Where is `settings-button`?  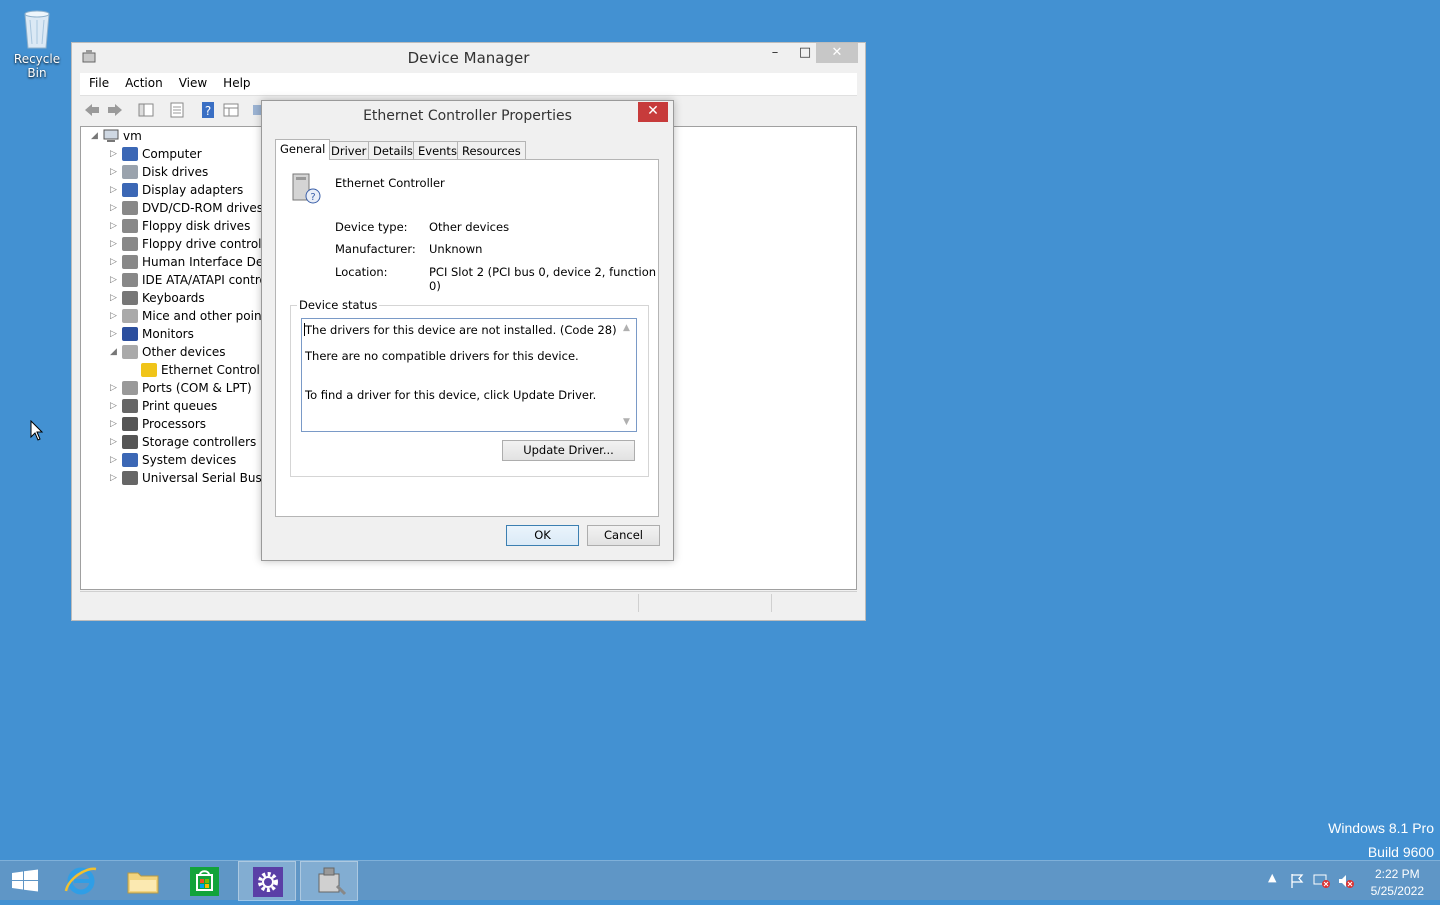
settings-button is located at coordinates (267, 881).